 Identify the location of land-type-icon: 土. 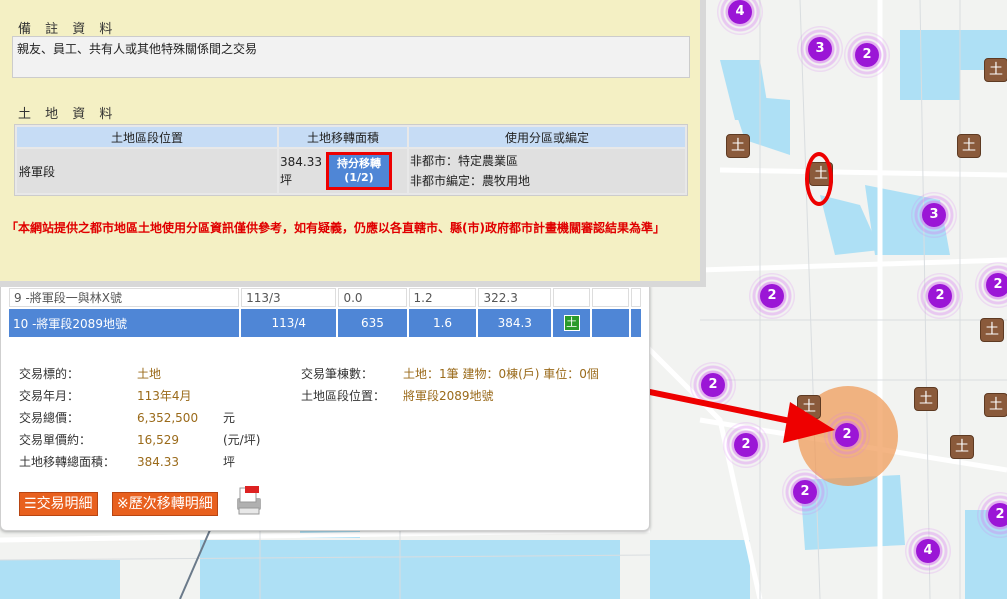
(571, 323).